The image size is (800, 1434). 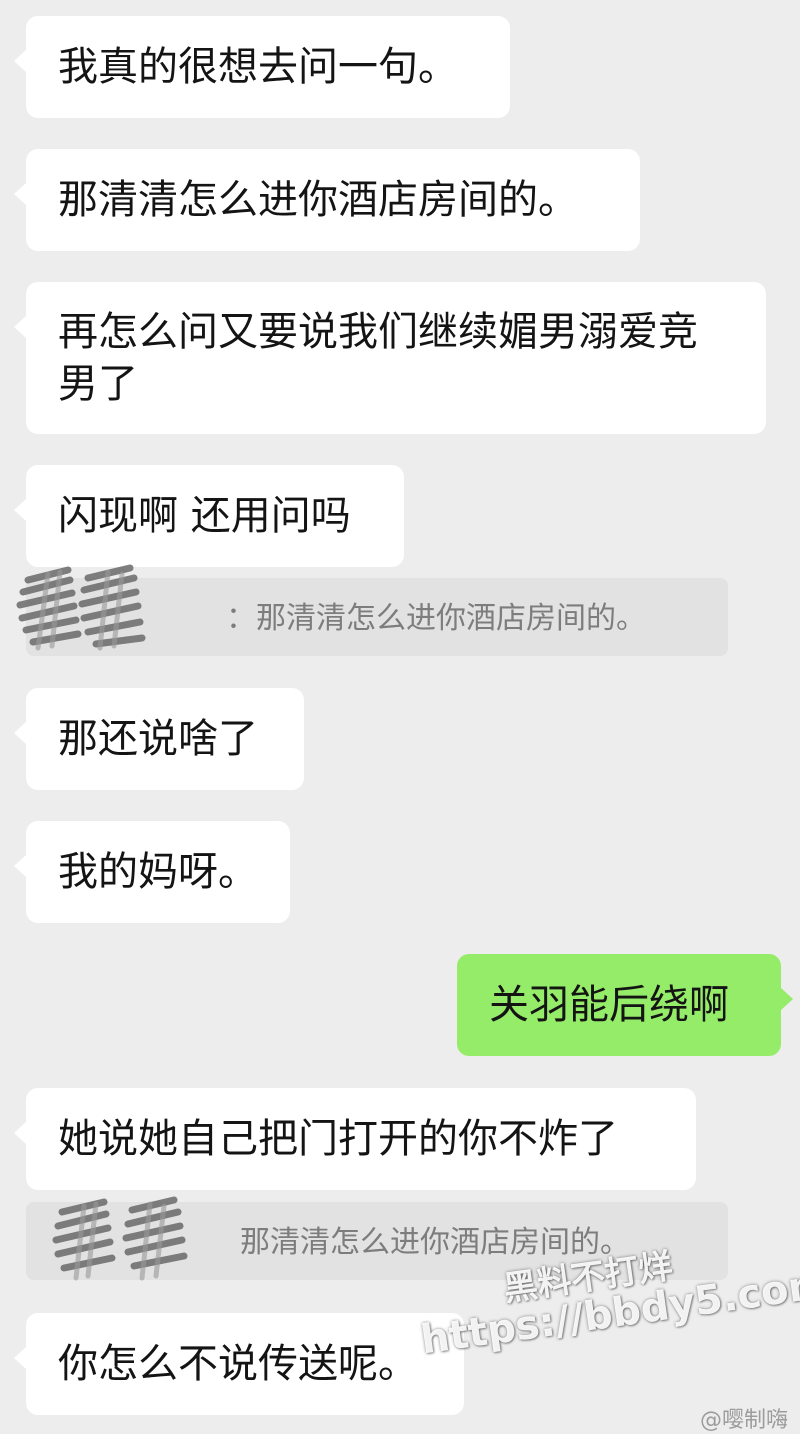 I want to click on message-bubble: 那清清怎么进你酒店房间的。, so click(x=327, y=200).